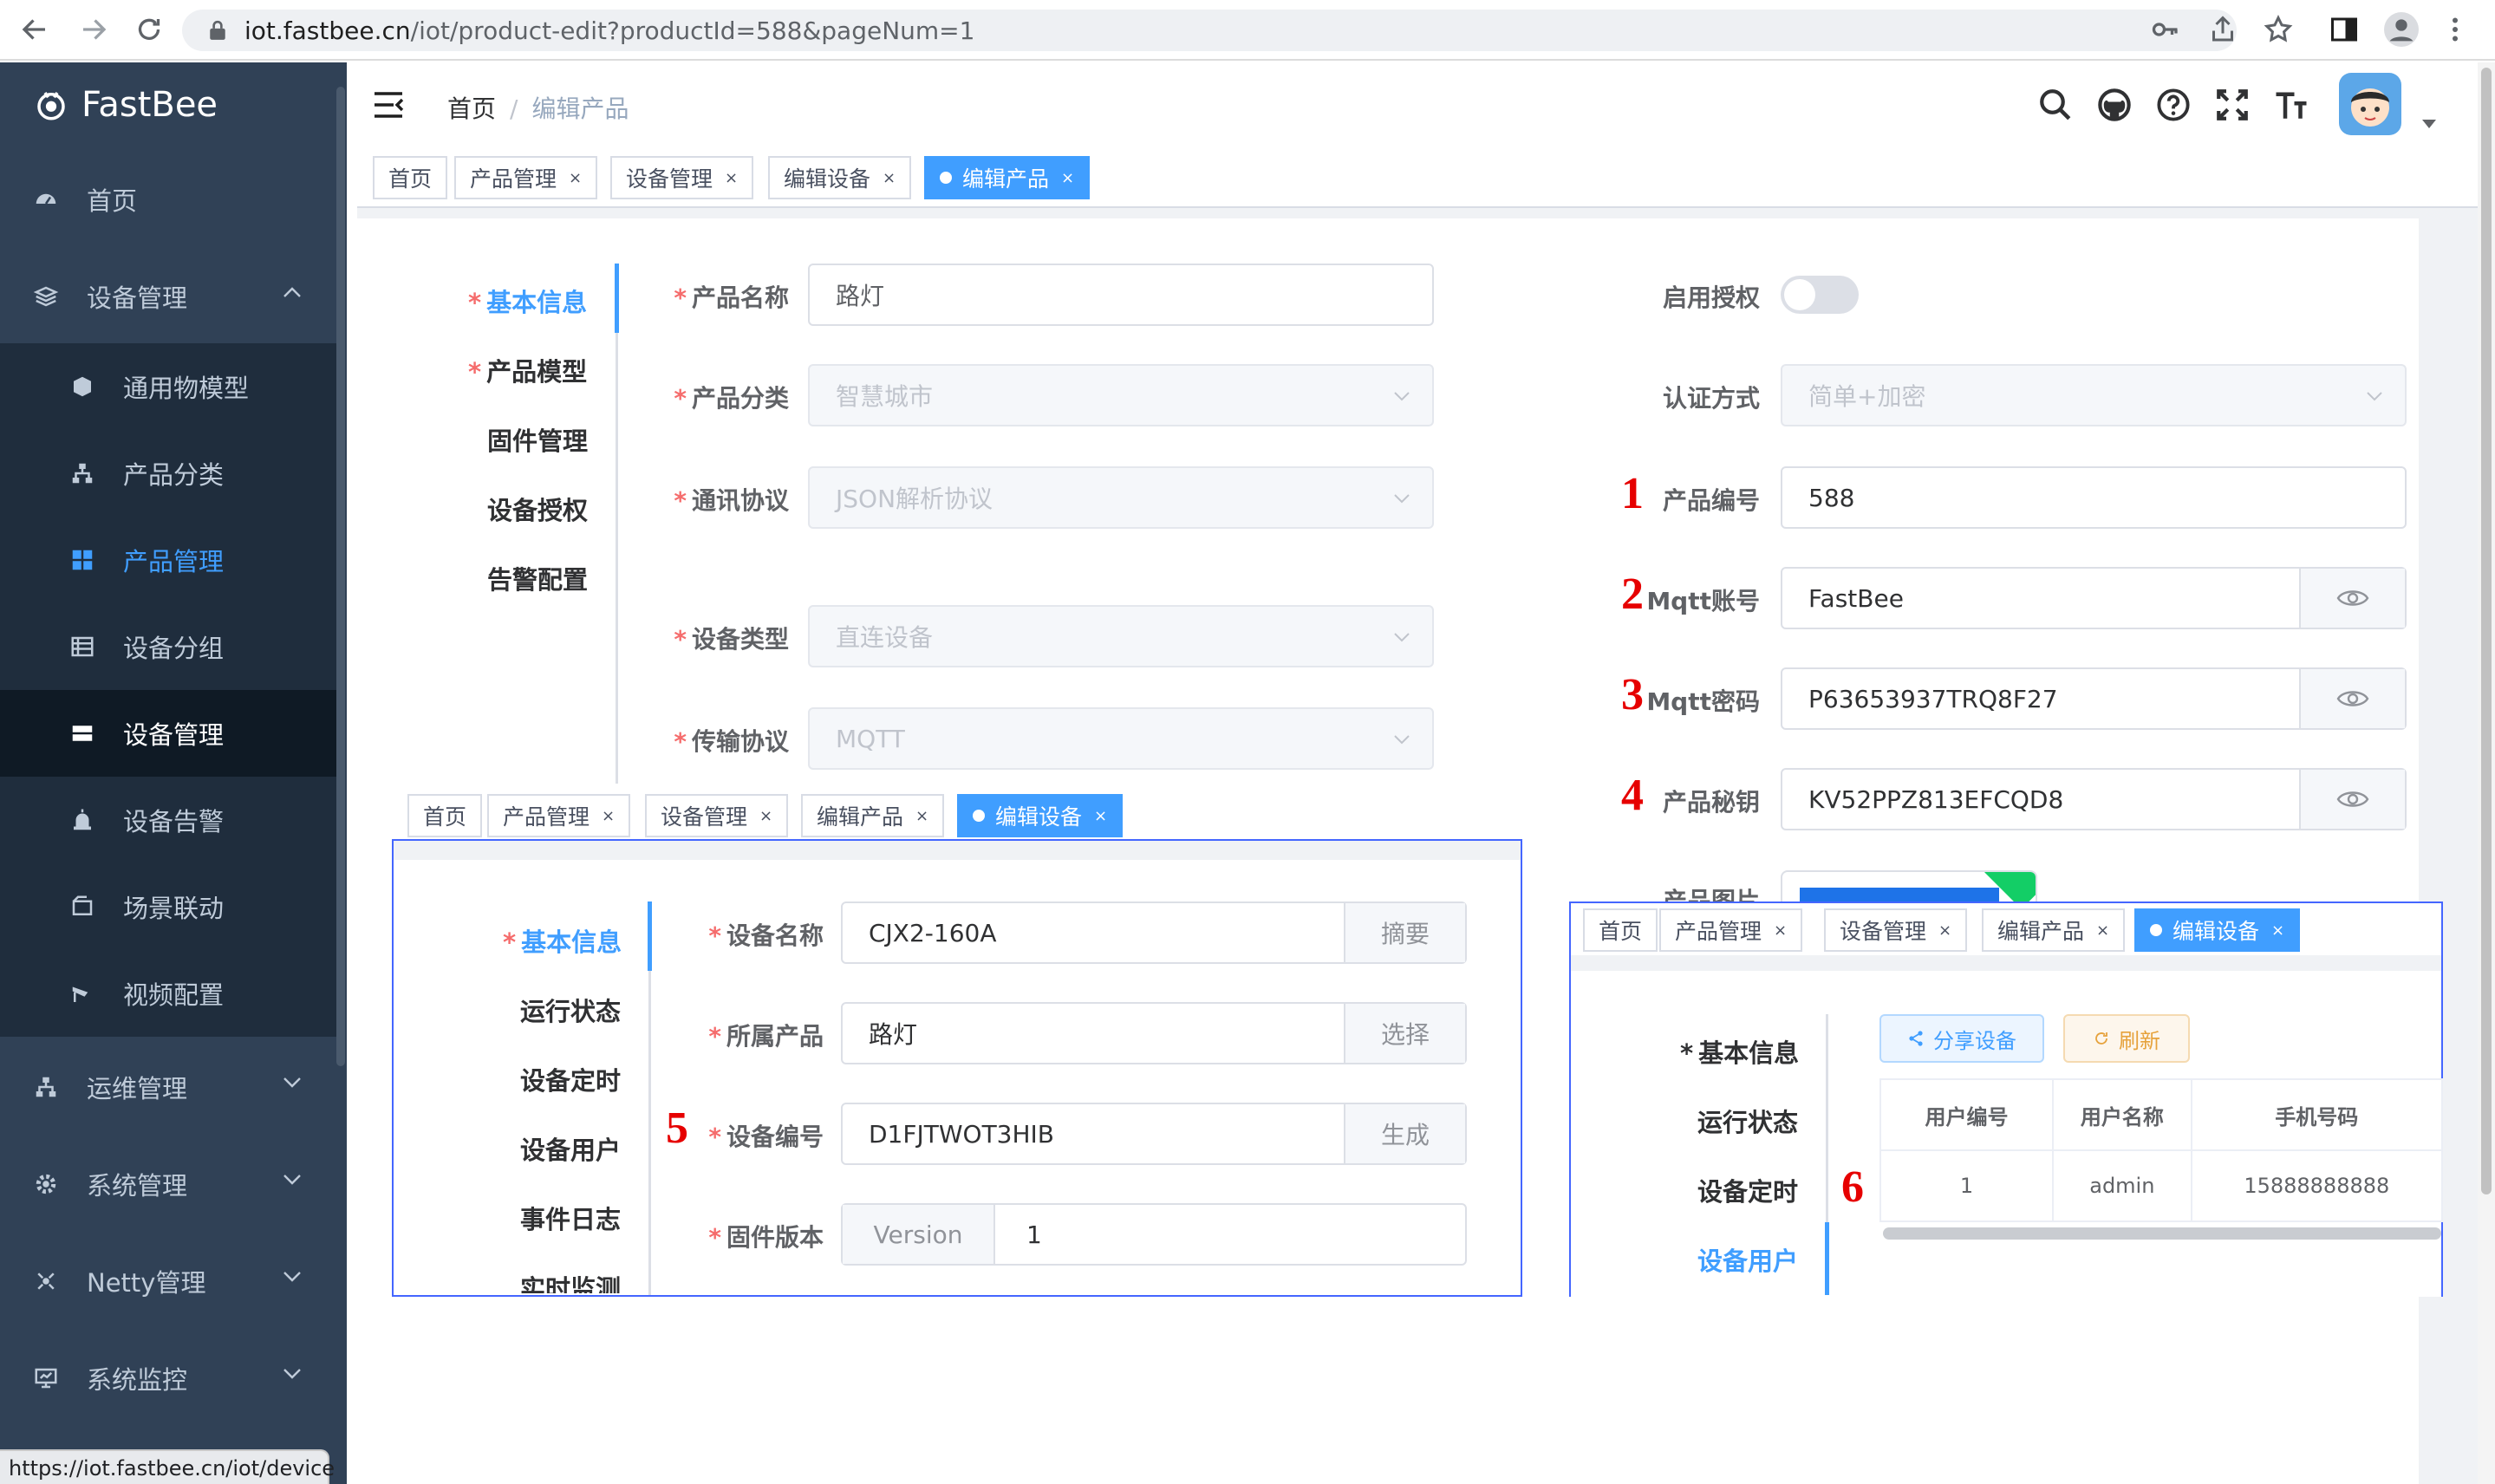 The height and width of the screenshot is (1484, 2495). What do you see at coordinates (1121, 295) in the screenshot?
I see `product-name-input: 路灯` at bounding box center [1121, 295].